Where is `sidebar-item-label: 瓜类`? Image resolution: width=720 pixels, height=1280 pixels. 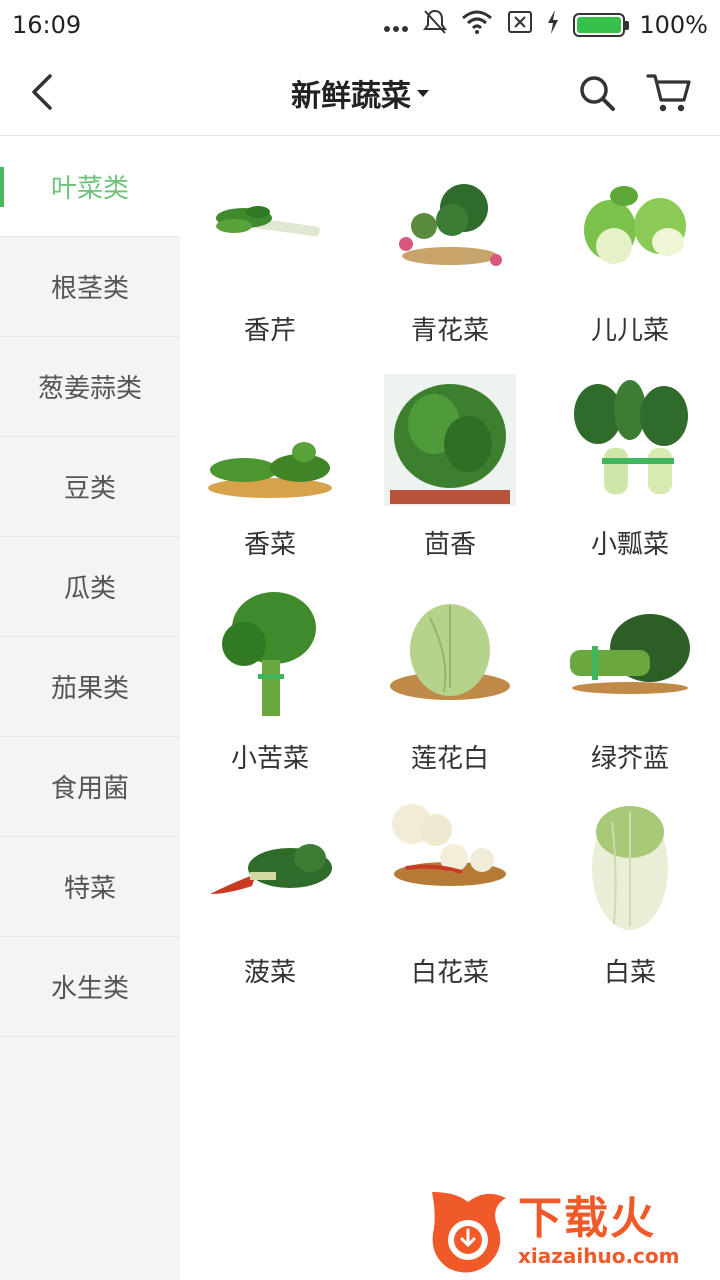
sidebar-item-label: 瓜类 is located at coordinates (89, 589).